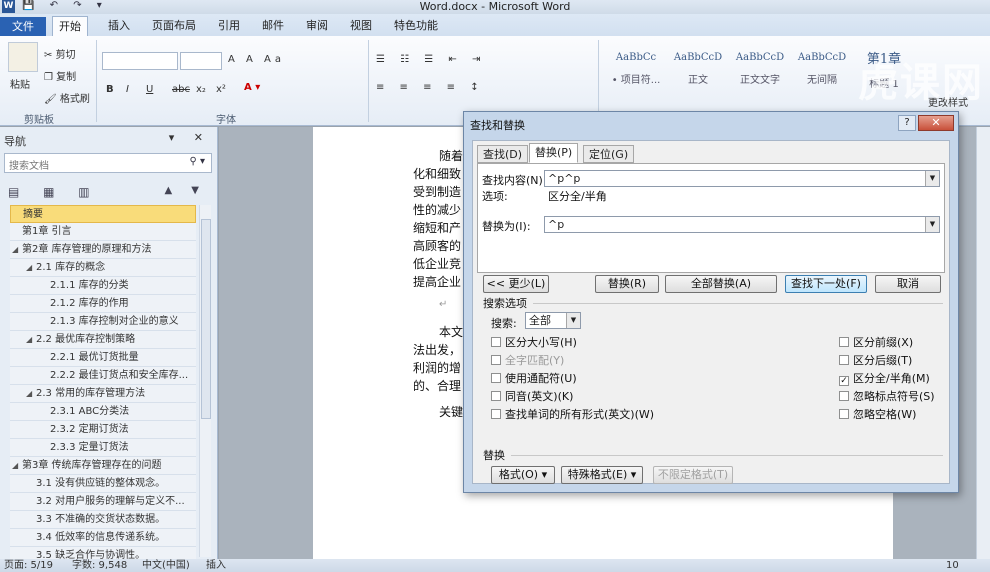 Image resolution: width=990 pixels, height=572 pixels. Describe the element at coordinates (534, 378) in the screenshot. I see `option-checkbox: 使用通配符(U)` at that location.